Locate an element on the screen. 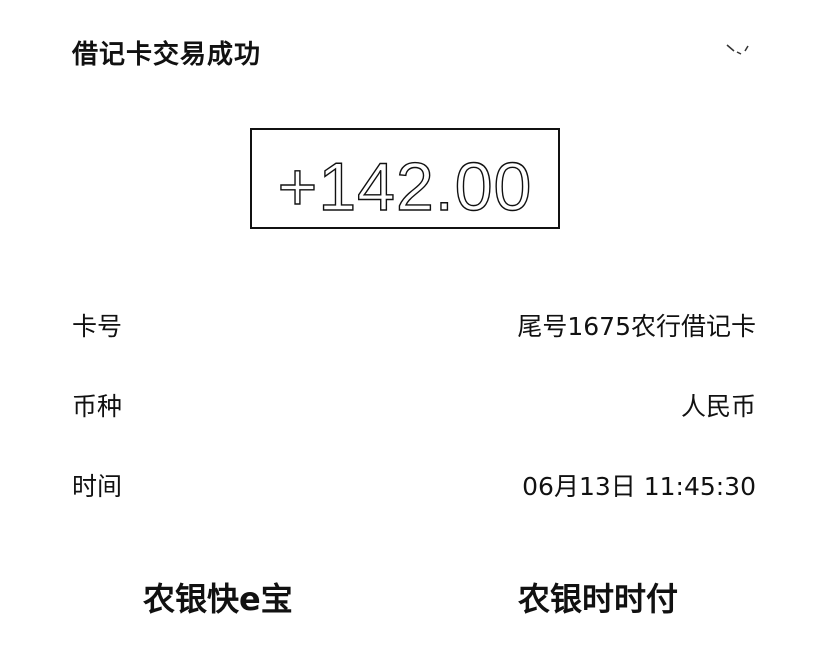 This screenshot has height=650, width=828. amount-box: +142.00 is located at coordinates (405, 178).